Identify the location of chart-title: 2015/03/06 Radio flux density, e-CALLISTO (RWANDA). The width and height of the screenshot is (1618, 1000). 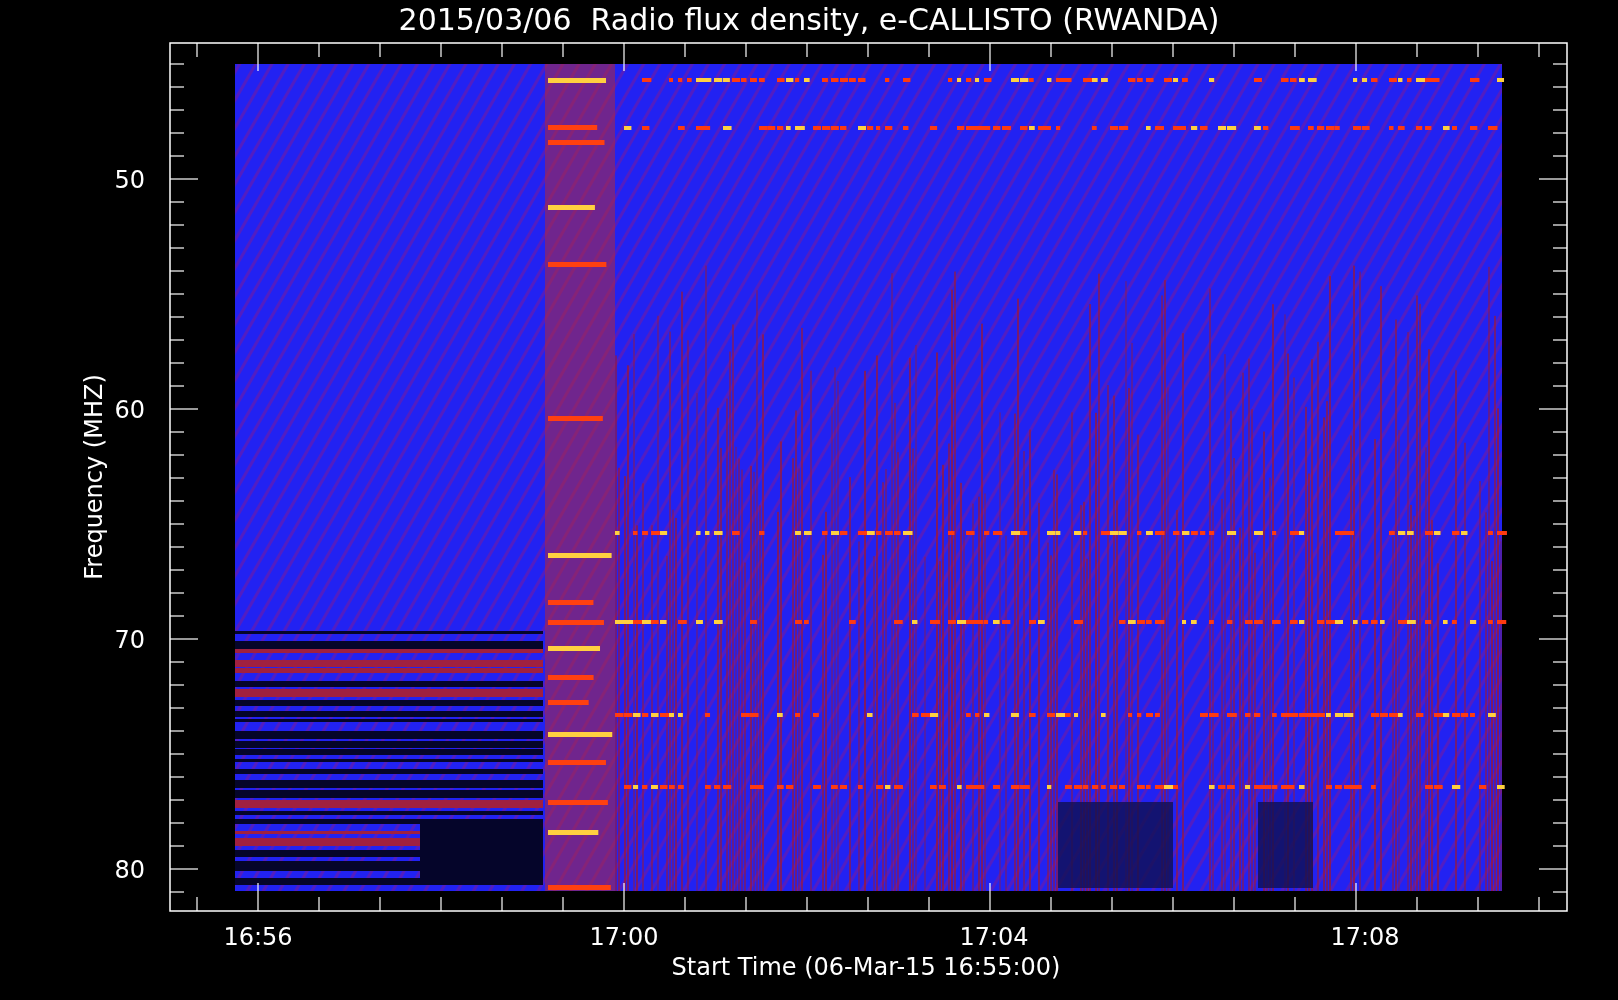
(809, 19).